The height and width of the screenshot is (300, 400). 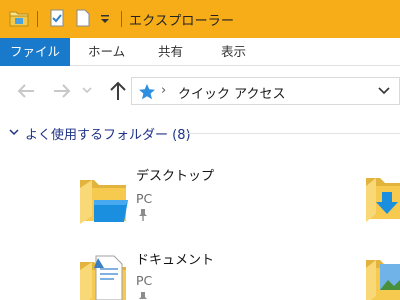 I want to click on folder-name: デスクトップ, so click(x=175, y=176).